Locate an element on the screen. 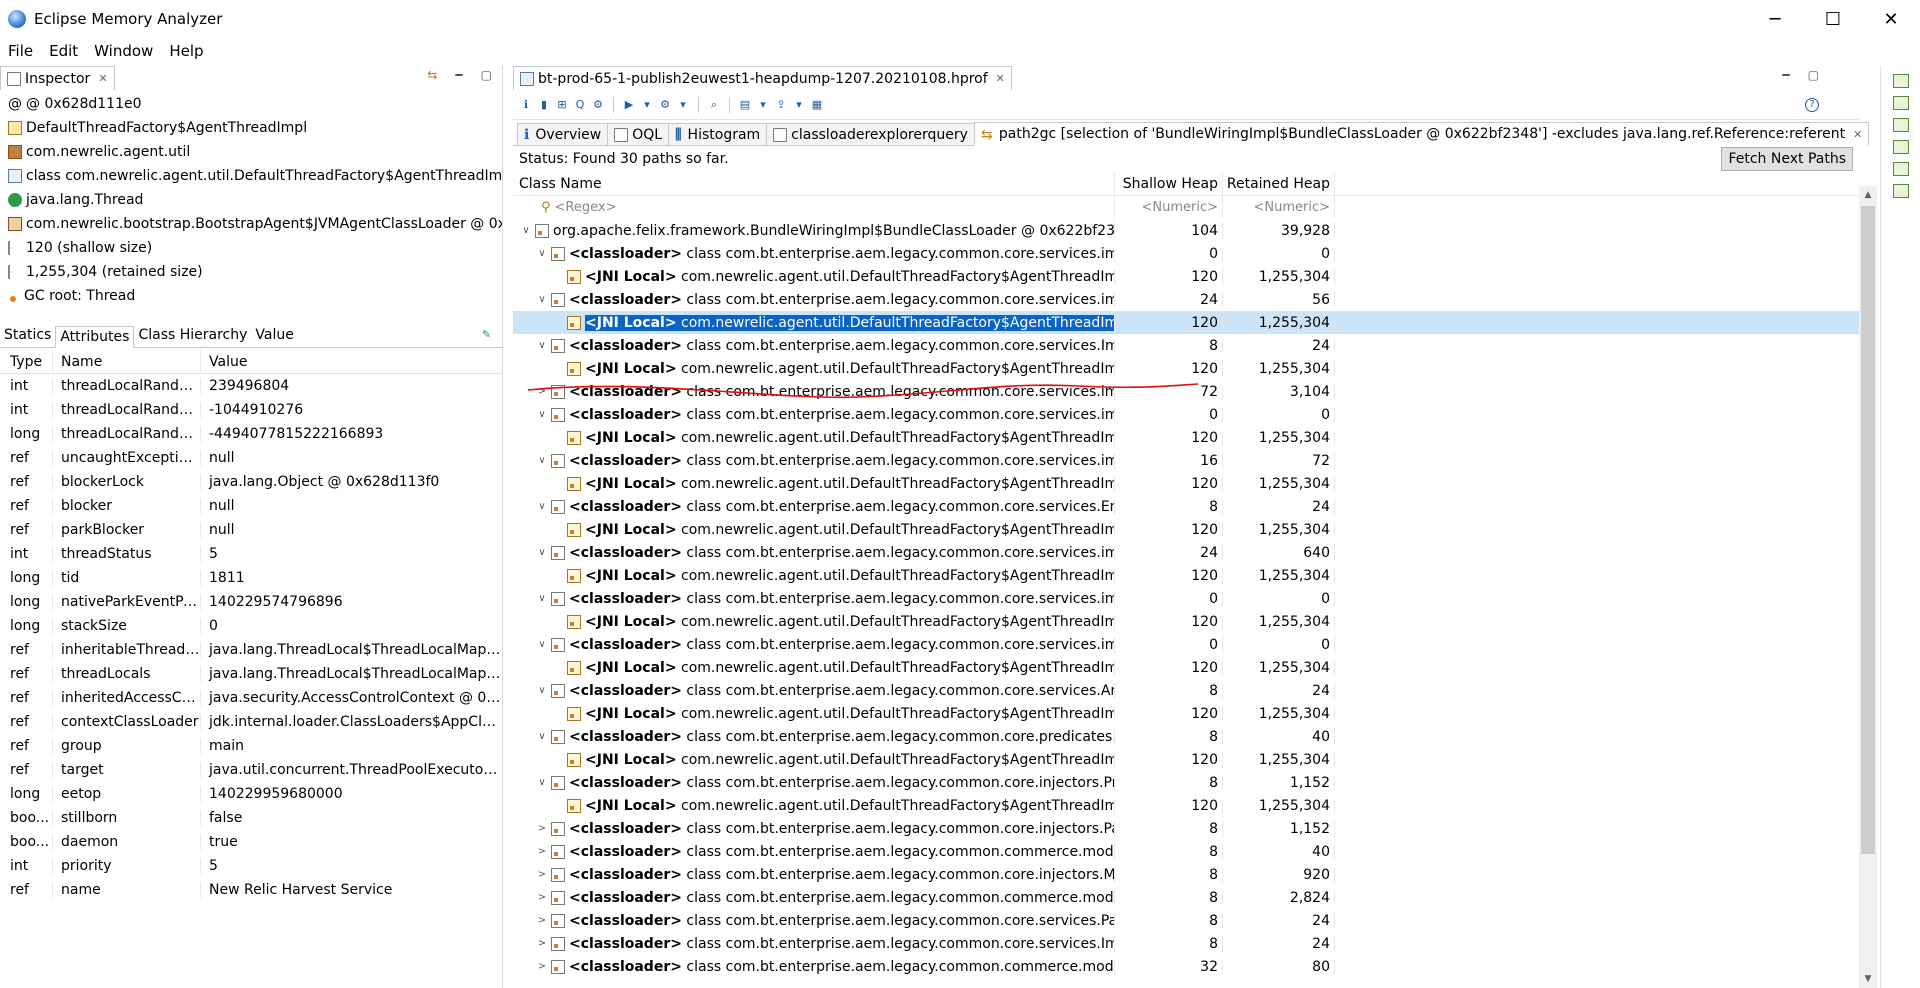  inspector-superclass-row: java.lang.Thread is located at coordinates (255, 200).